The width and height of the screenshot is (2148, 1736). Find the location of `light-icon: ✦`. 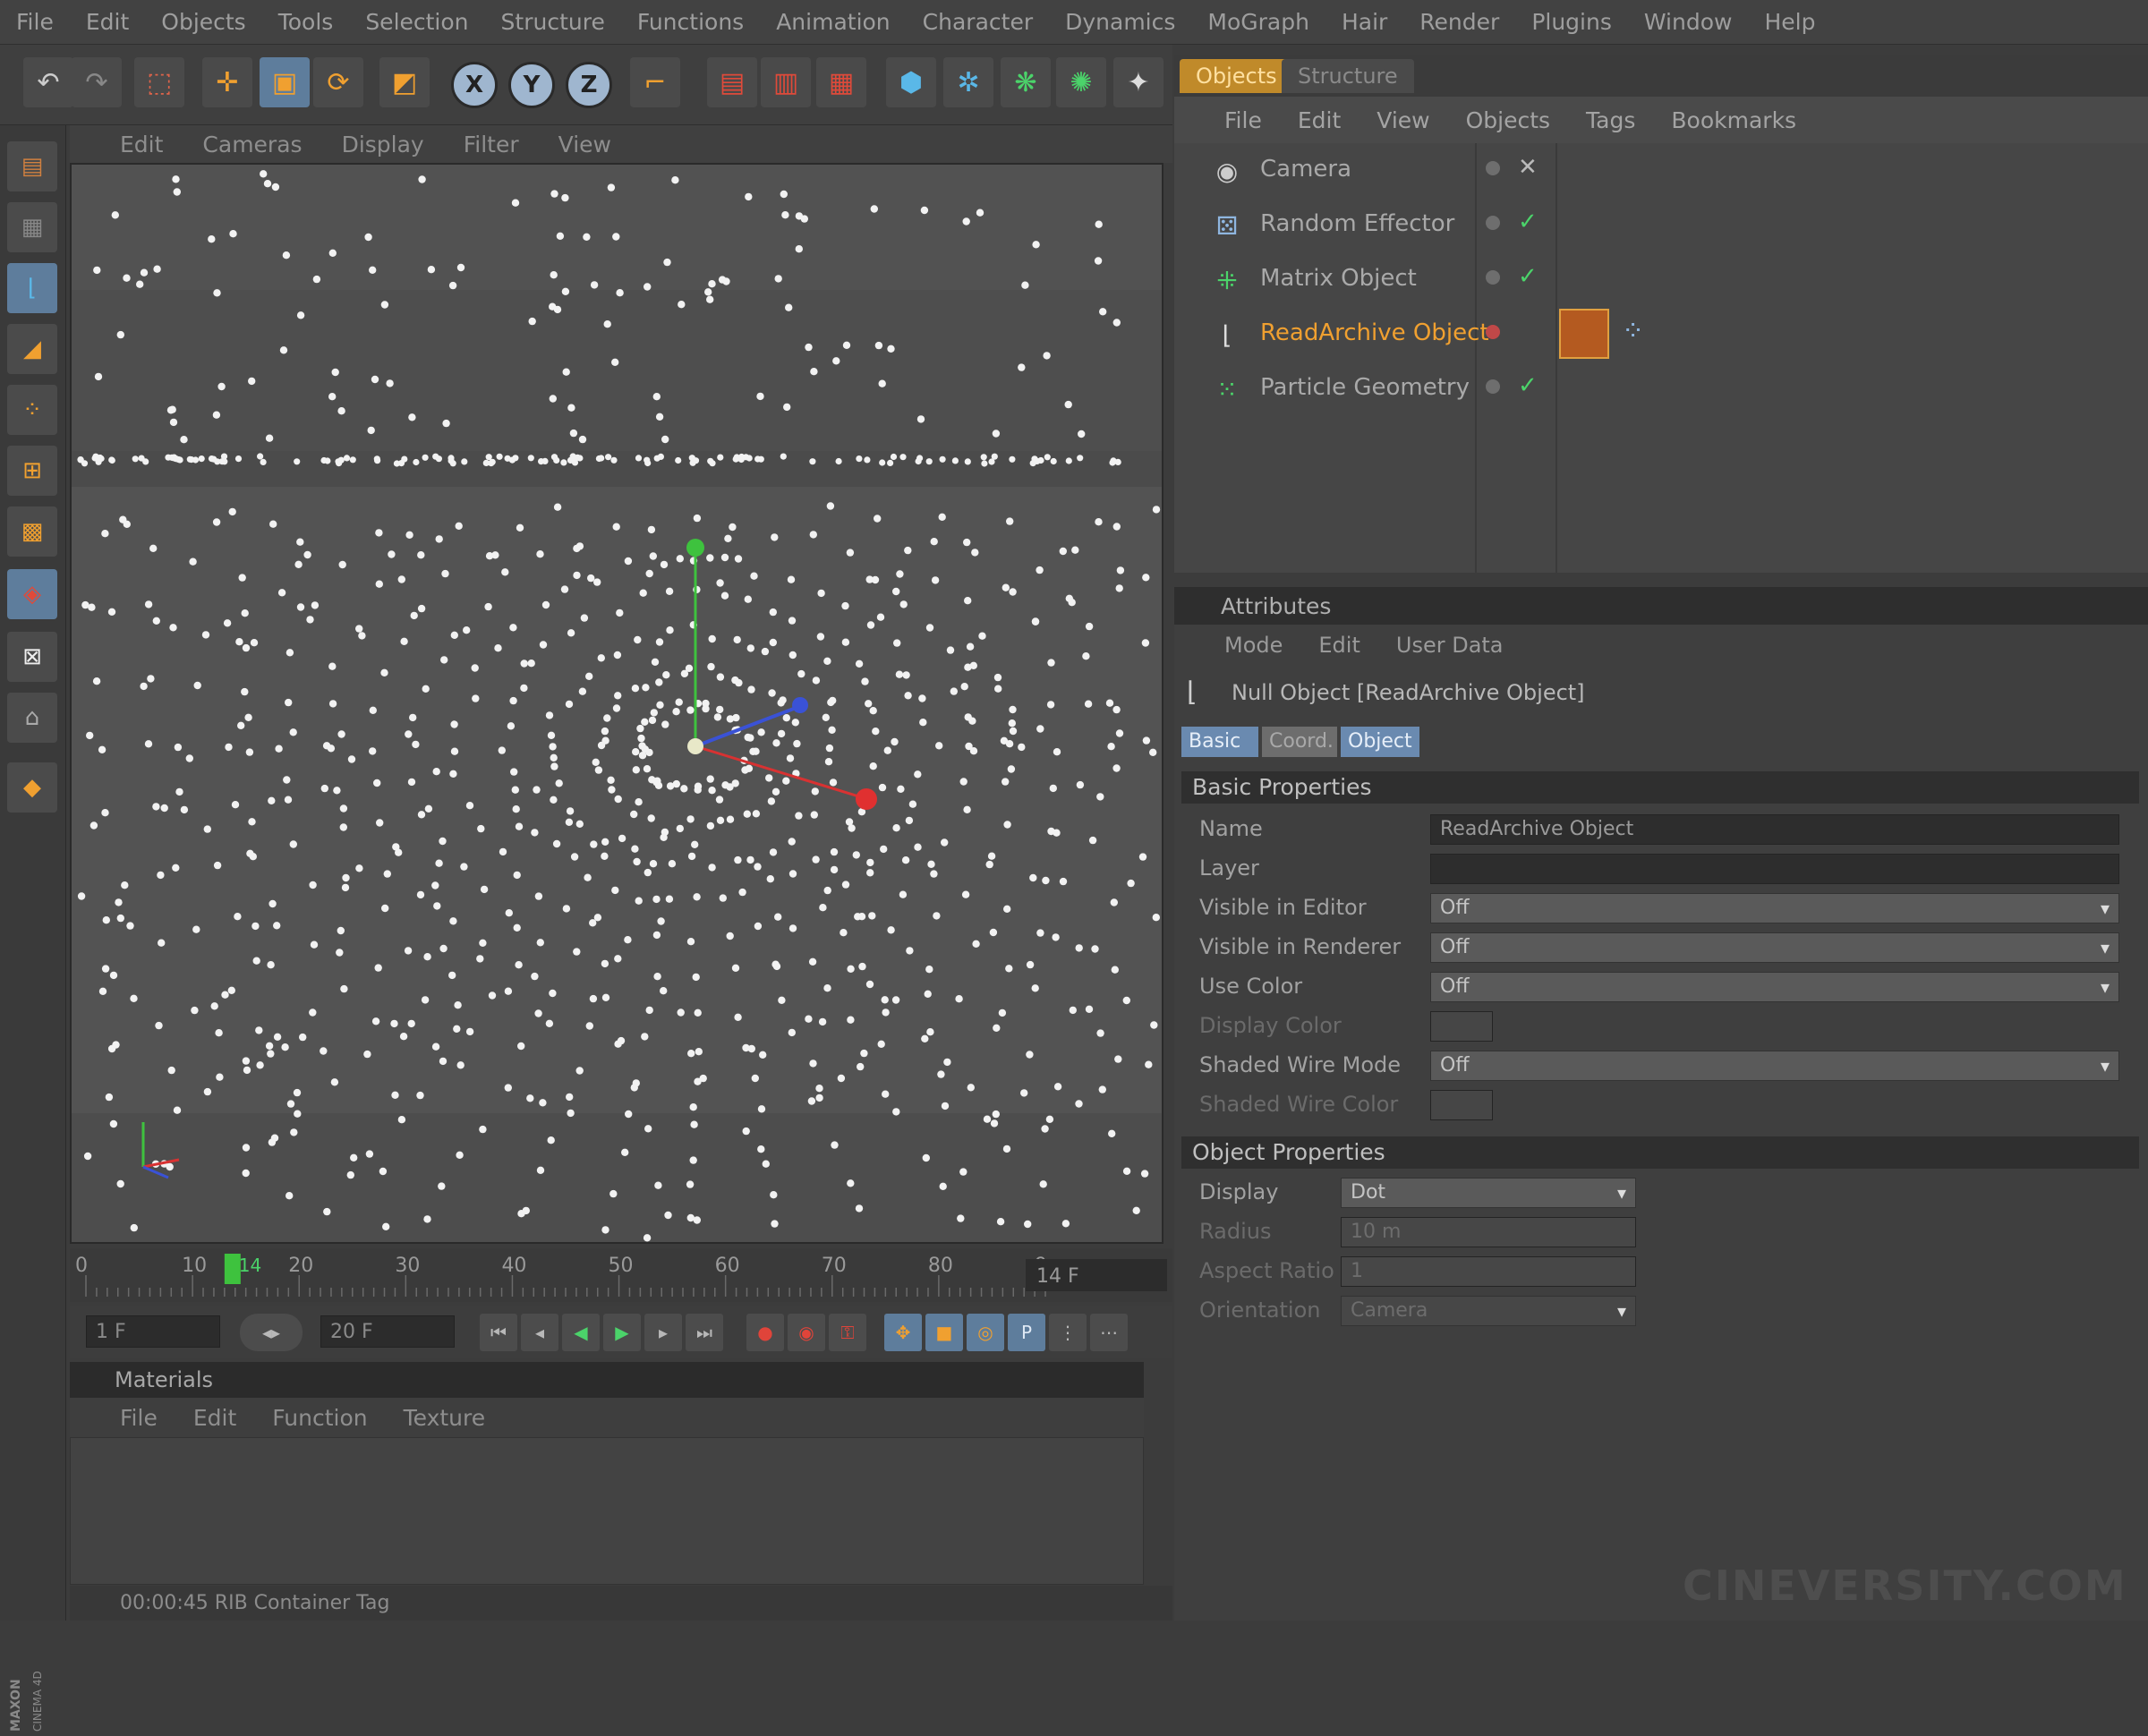

light-icon: ✦ is located at coordinates (1138, 82).